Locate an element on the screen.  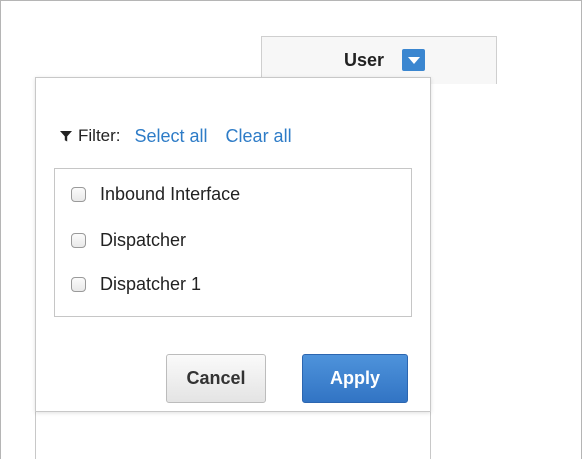
filter-label: Filter: is located at coordinates (99, 135).